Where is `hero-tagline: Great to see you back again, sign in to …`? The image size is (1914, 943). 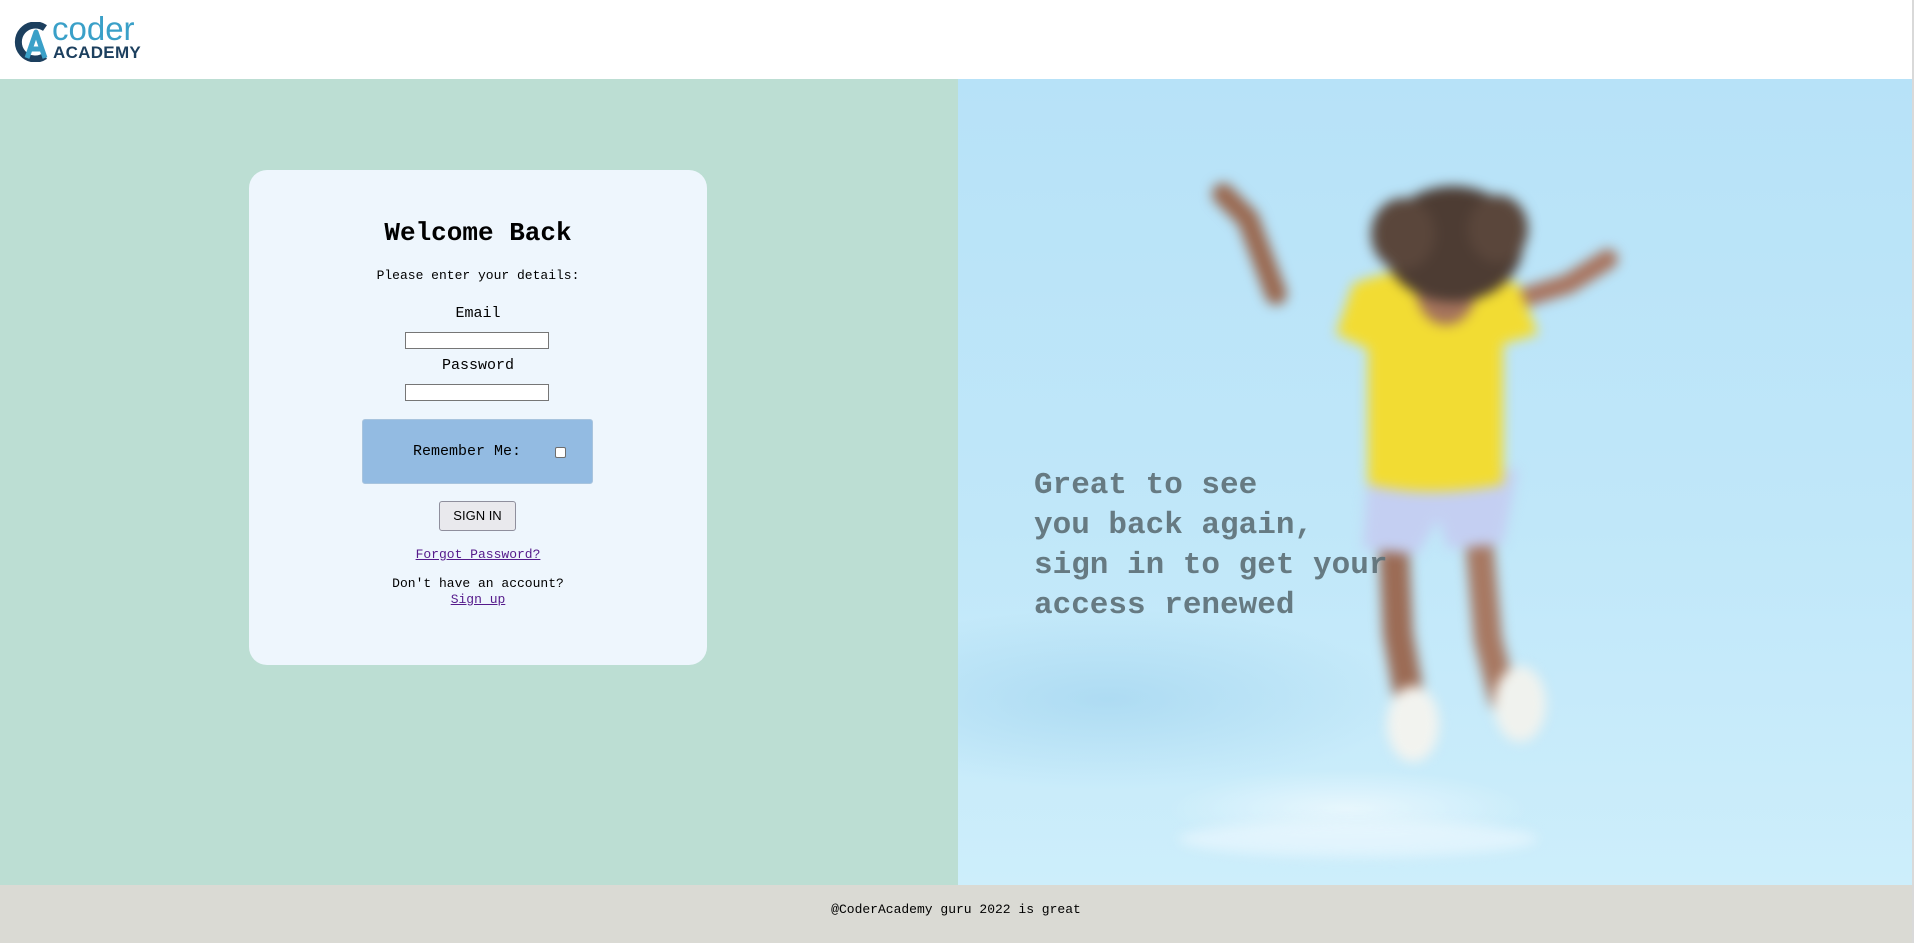 hero-tagline: Great to see you back again, sign in to … is located at coordinates (1254, 546).